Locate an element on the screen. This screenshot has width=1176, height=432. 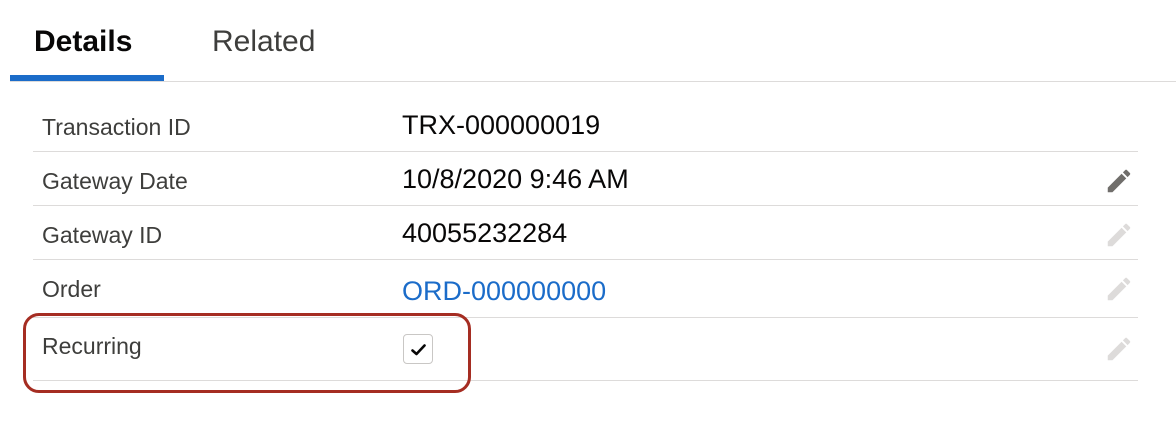
field-label-transaction-id: Transaction ID is located at coordinates (116, 127).